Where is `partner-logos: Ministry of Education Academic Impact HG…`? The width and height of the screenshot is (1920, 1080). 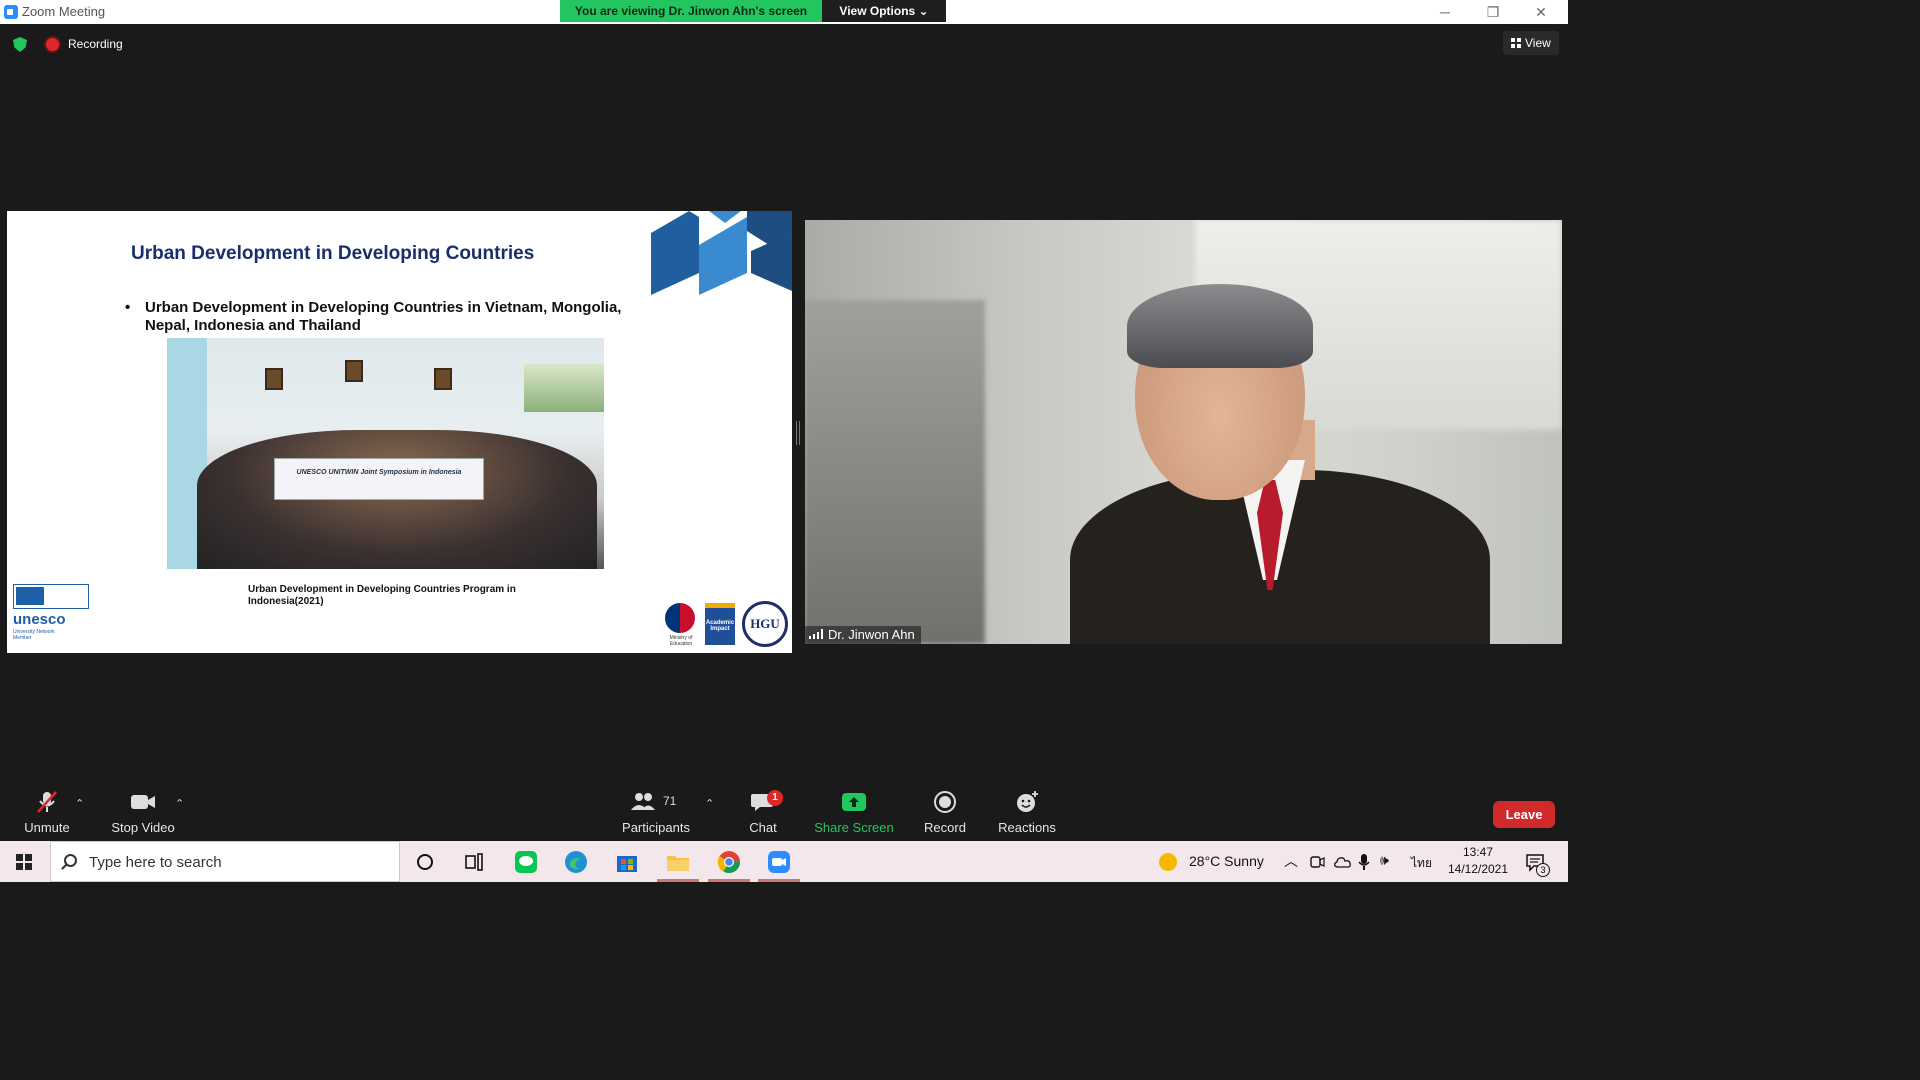 partner-logos: Ministry of Education Academic Impact HG… is located at coordinates (727, 626).